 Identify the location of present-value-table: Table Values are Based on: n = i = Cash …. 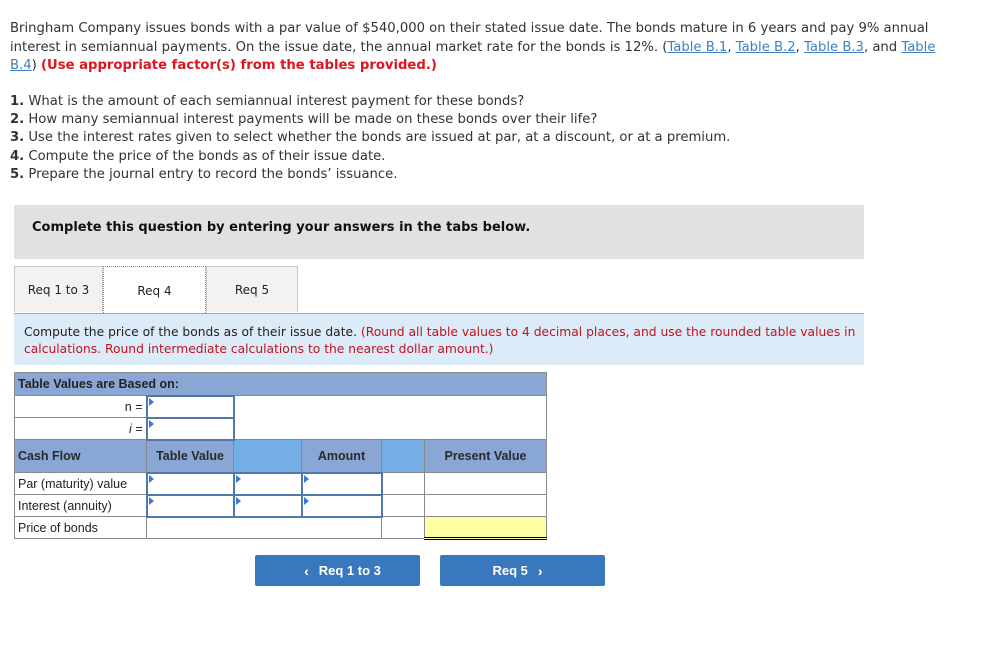
(280, 456).